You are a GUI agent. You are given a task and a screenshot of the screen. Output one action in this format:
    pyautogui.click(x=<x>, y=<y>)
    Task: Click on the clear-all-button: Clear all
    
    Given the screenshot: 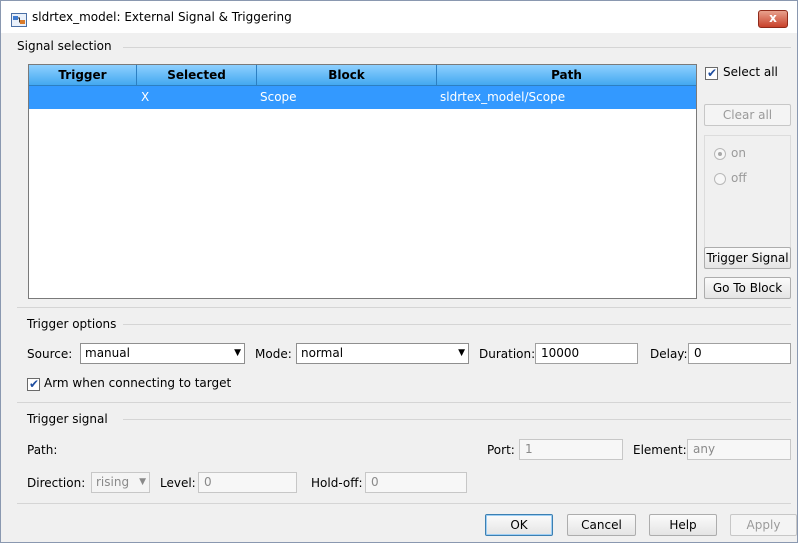 What is the action you would take?
    pyautogui.click(x=747, y=115)
    